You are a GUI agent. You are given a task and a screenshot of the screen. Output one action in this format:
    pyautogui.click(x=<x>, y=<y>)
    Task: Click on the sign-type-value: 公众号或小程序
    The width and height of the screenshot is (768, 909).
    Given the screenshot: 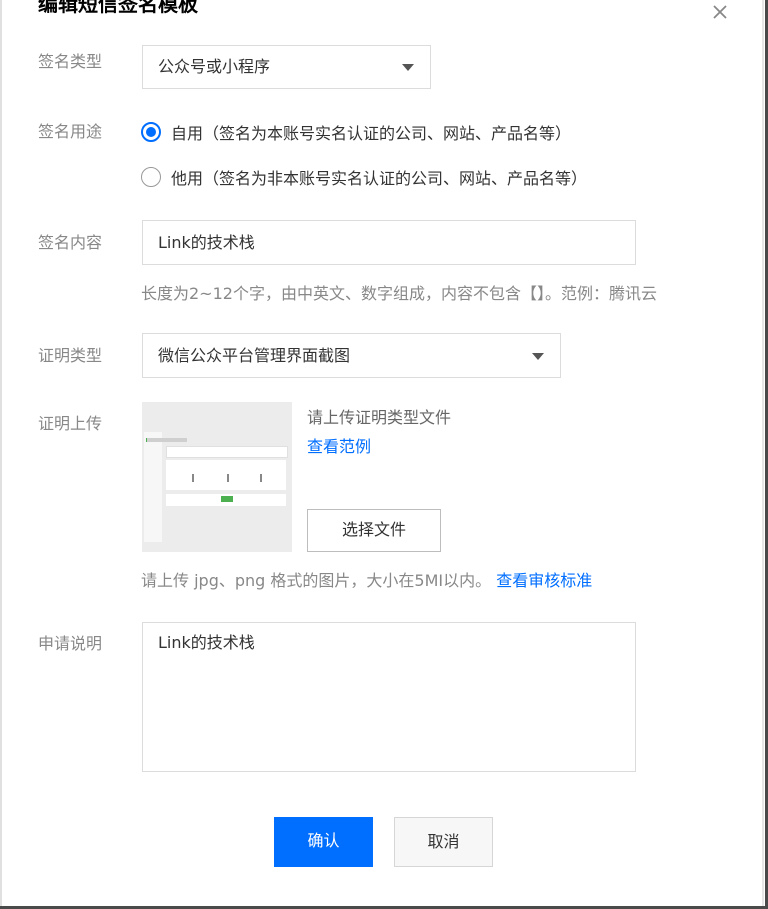 What is the action you would take?
    pyautogui.click(x=214, y=66)
    